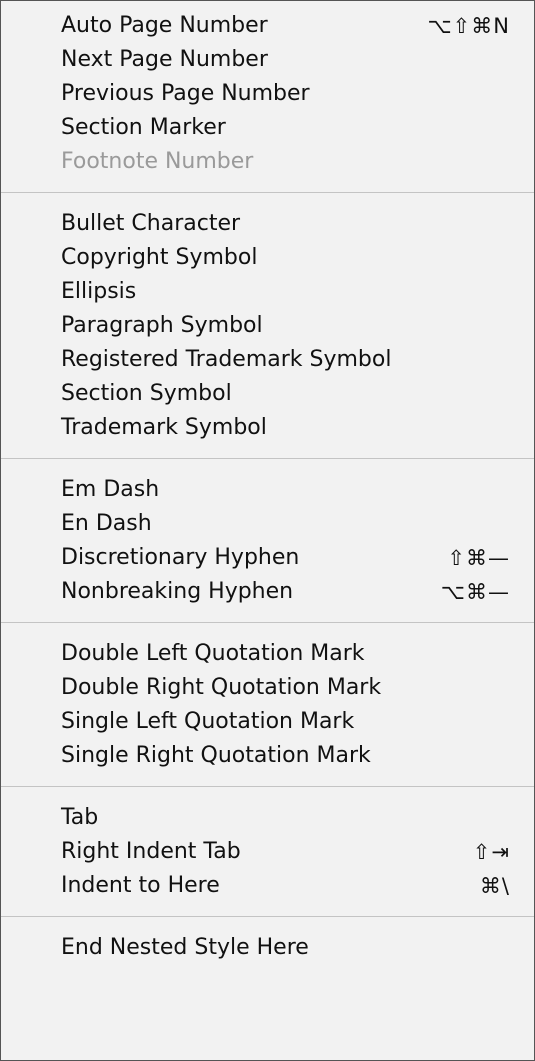 The width and height of the screenshot is (535, 1061). I want to click on menu-item-double-right-quote: Double Right Quotation Mark, so click(267, 688).